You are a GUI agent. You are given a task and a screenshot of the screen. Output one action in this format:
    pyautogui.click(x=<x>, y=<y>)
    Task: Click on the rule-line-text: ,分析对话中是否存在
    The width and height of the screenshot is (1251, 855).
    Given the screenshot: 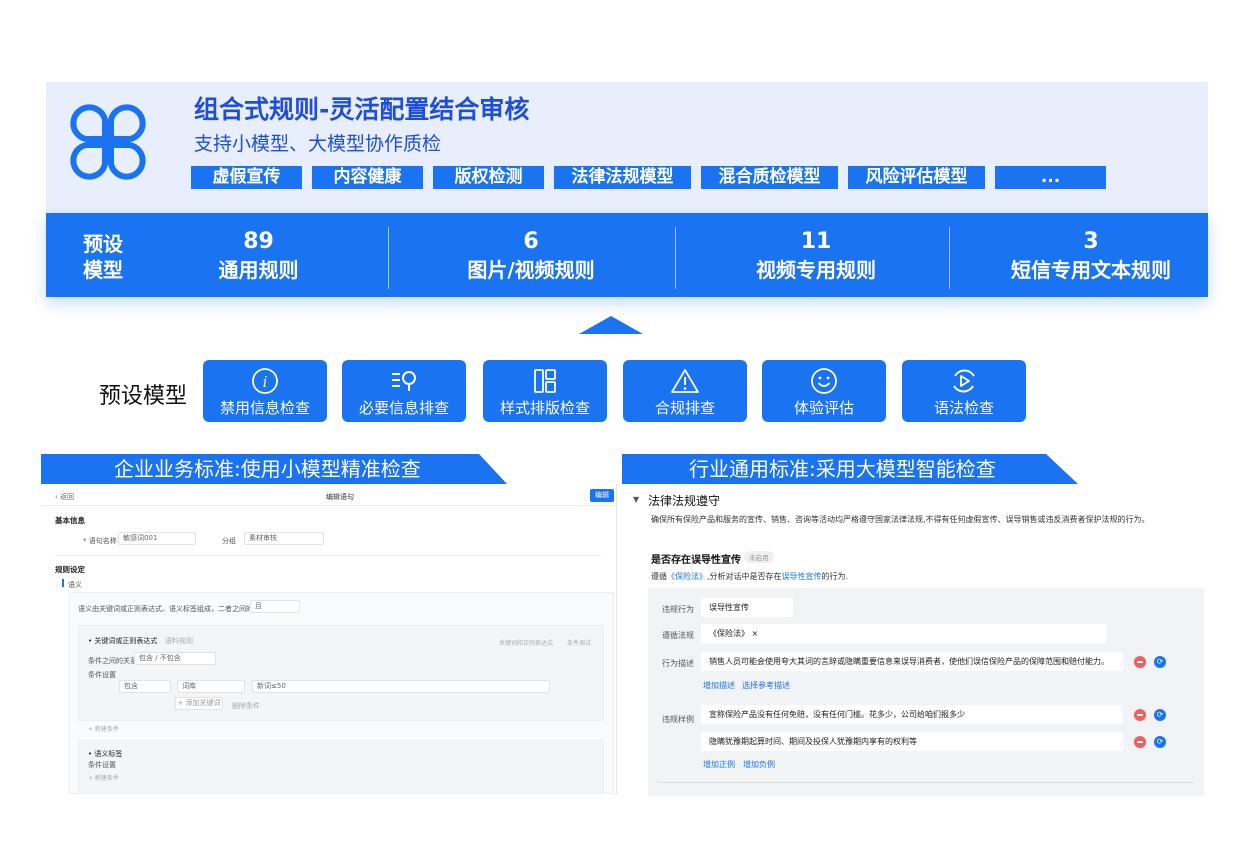 What is the action you would take?
    pyautogui.click(x=744, y=576)
    